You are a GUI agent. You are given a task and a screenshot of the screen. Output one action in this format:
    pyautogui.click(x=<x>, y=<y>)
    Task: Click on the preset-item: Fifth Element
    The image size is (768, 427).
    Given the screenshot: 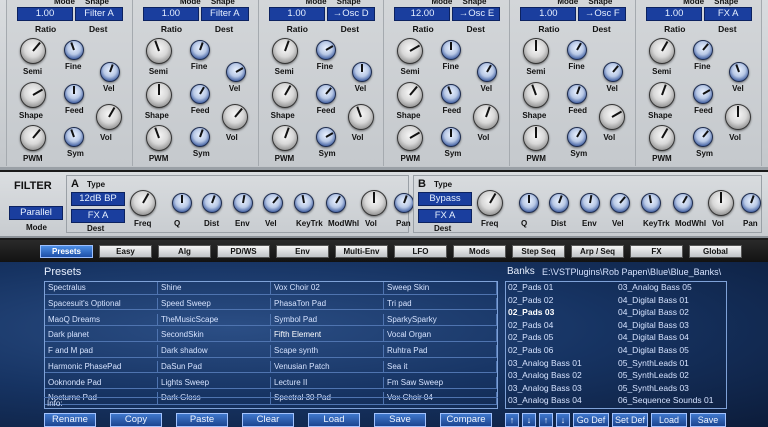 What is the action you would take?
    pyautogui.click(x=327, y=335)
    